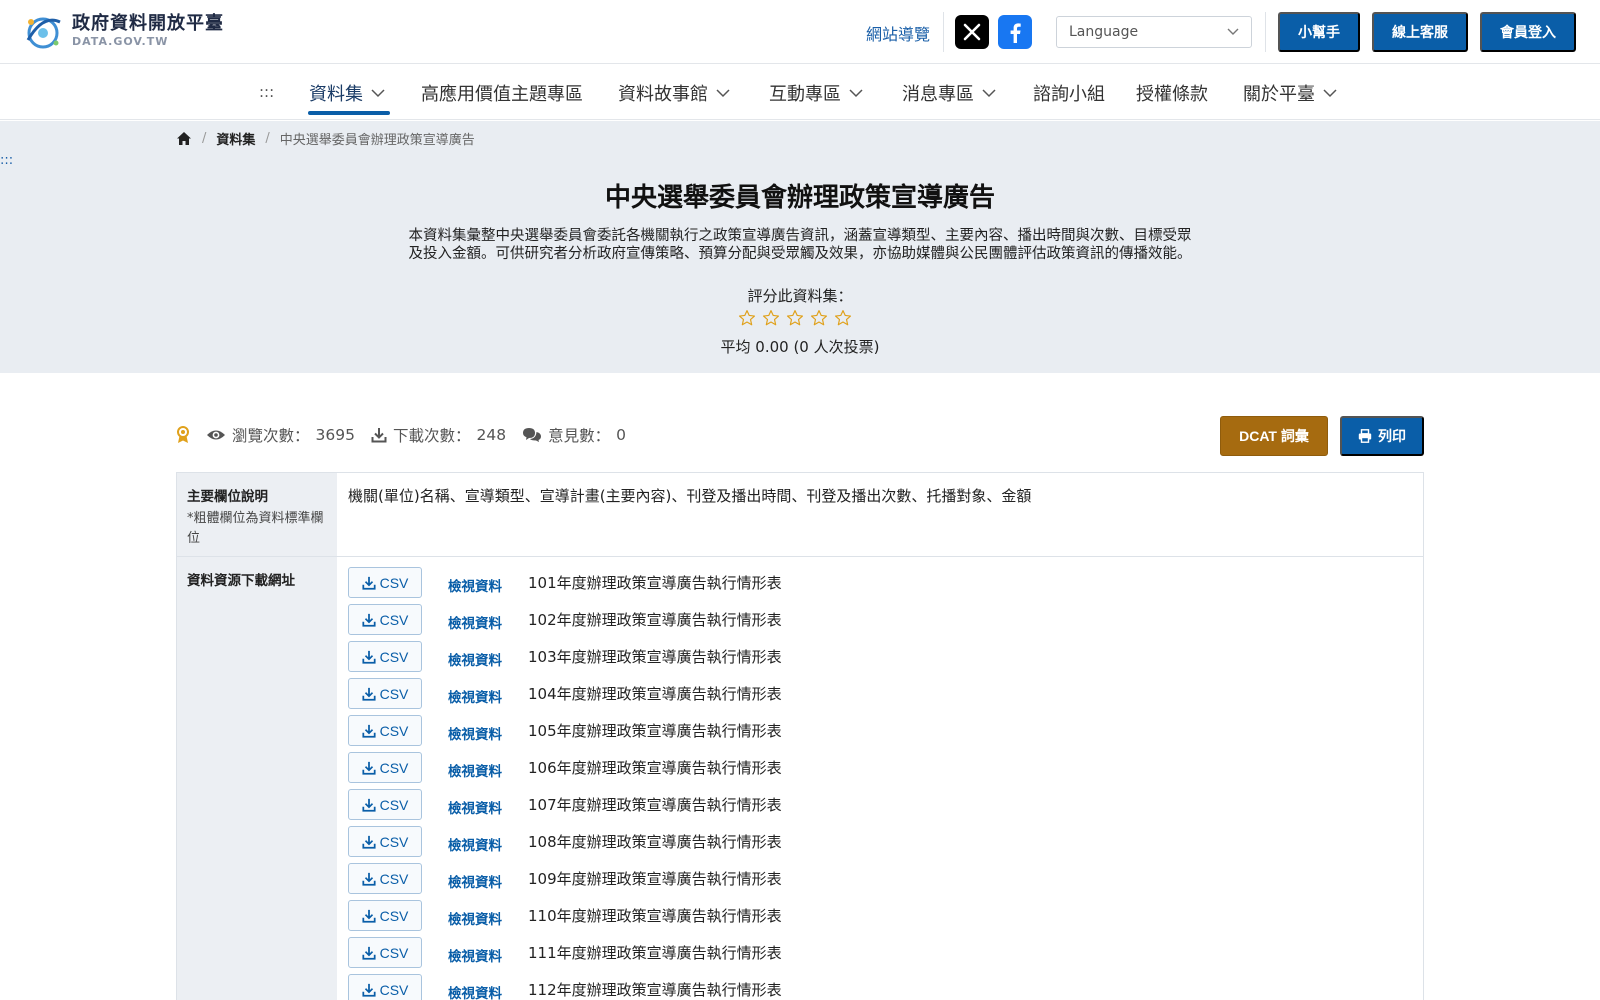 This screenshot has height=1000, width=1600. Describe the element at coordinates (856, 92) in the screenshot. I see `chevron-down-icon` at that location.